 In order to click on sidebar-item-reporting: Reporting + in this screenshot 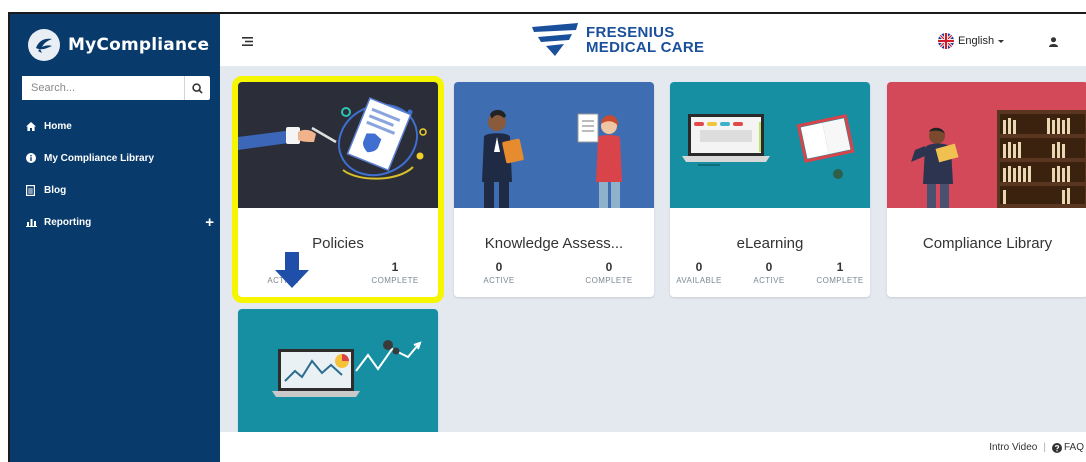, I will do `click(120, 222)`.